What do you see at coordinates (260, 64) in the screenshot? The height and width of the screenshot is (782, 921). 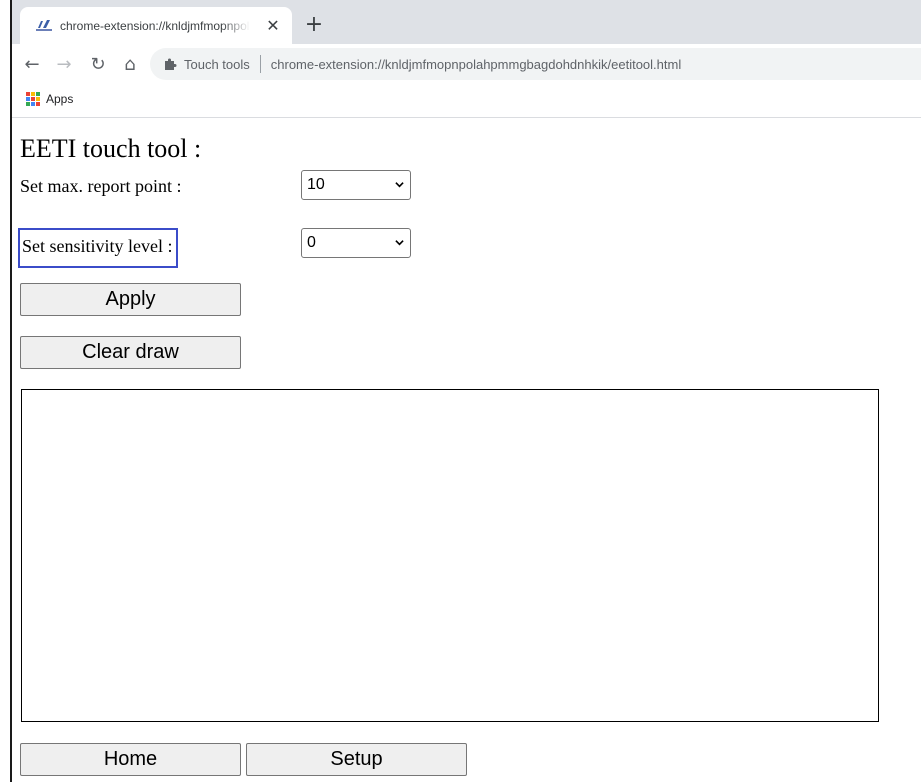 I see `omnibox-separator` at bounding box center [260, 64].